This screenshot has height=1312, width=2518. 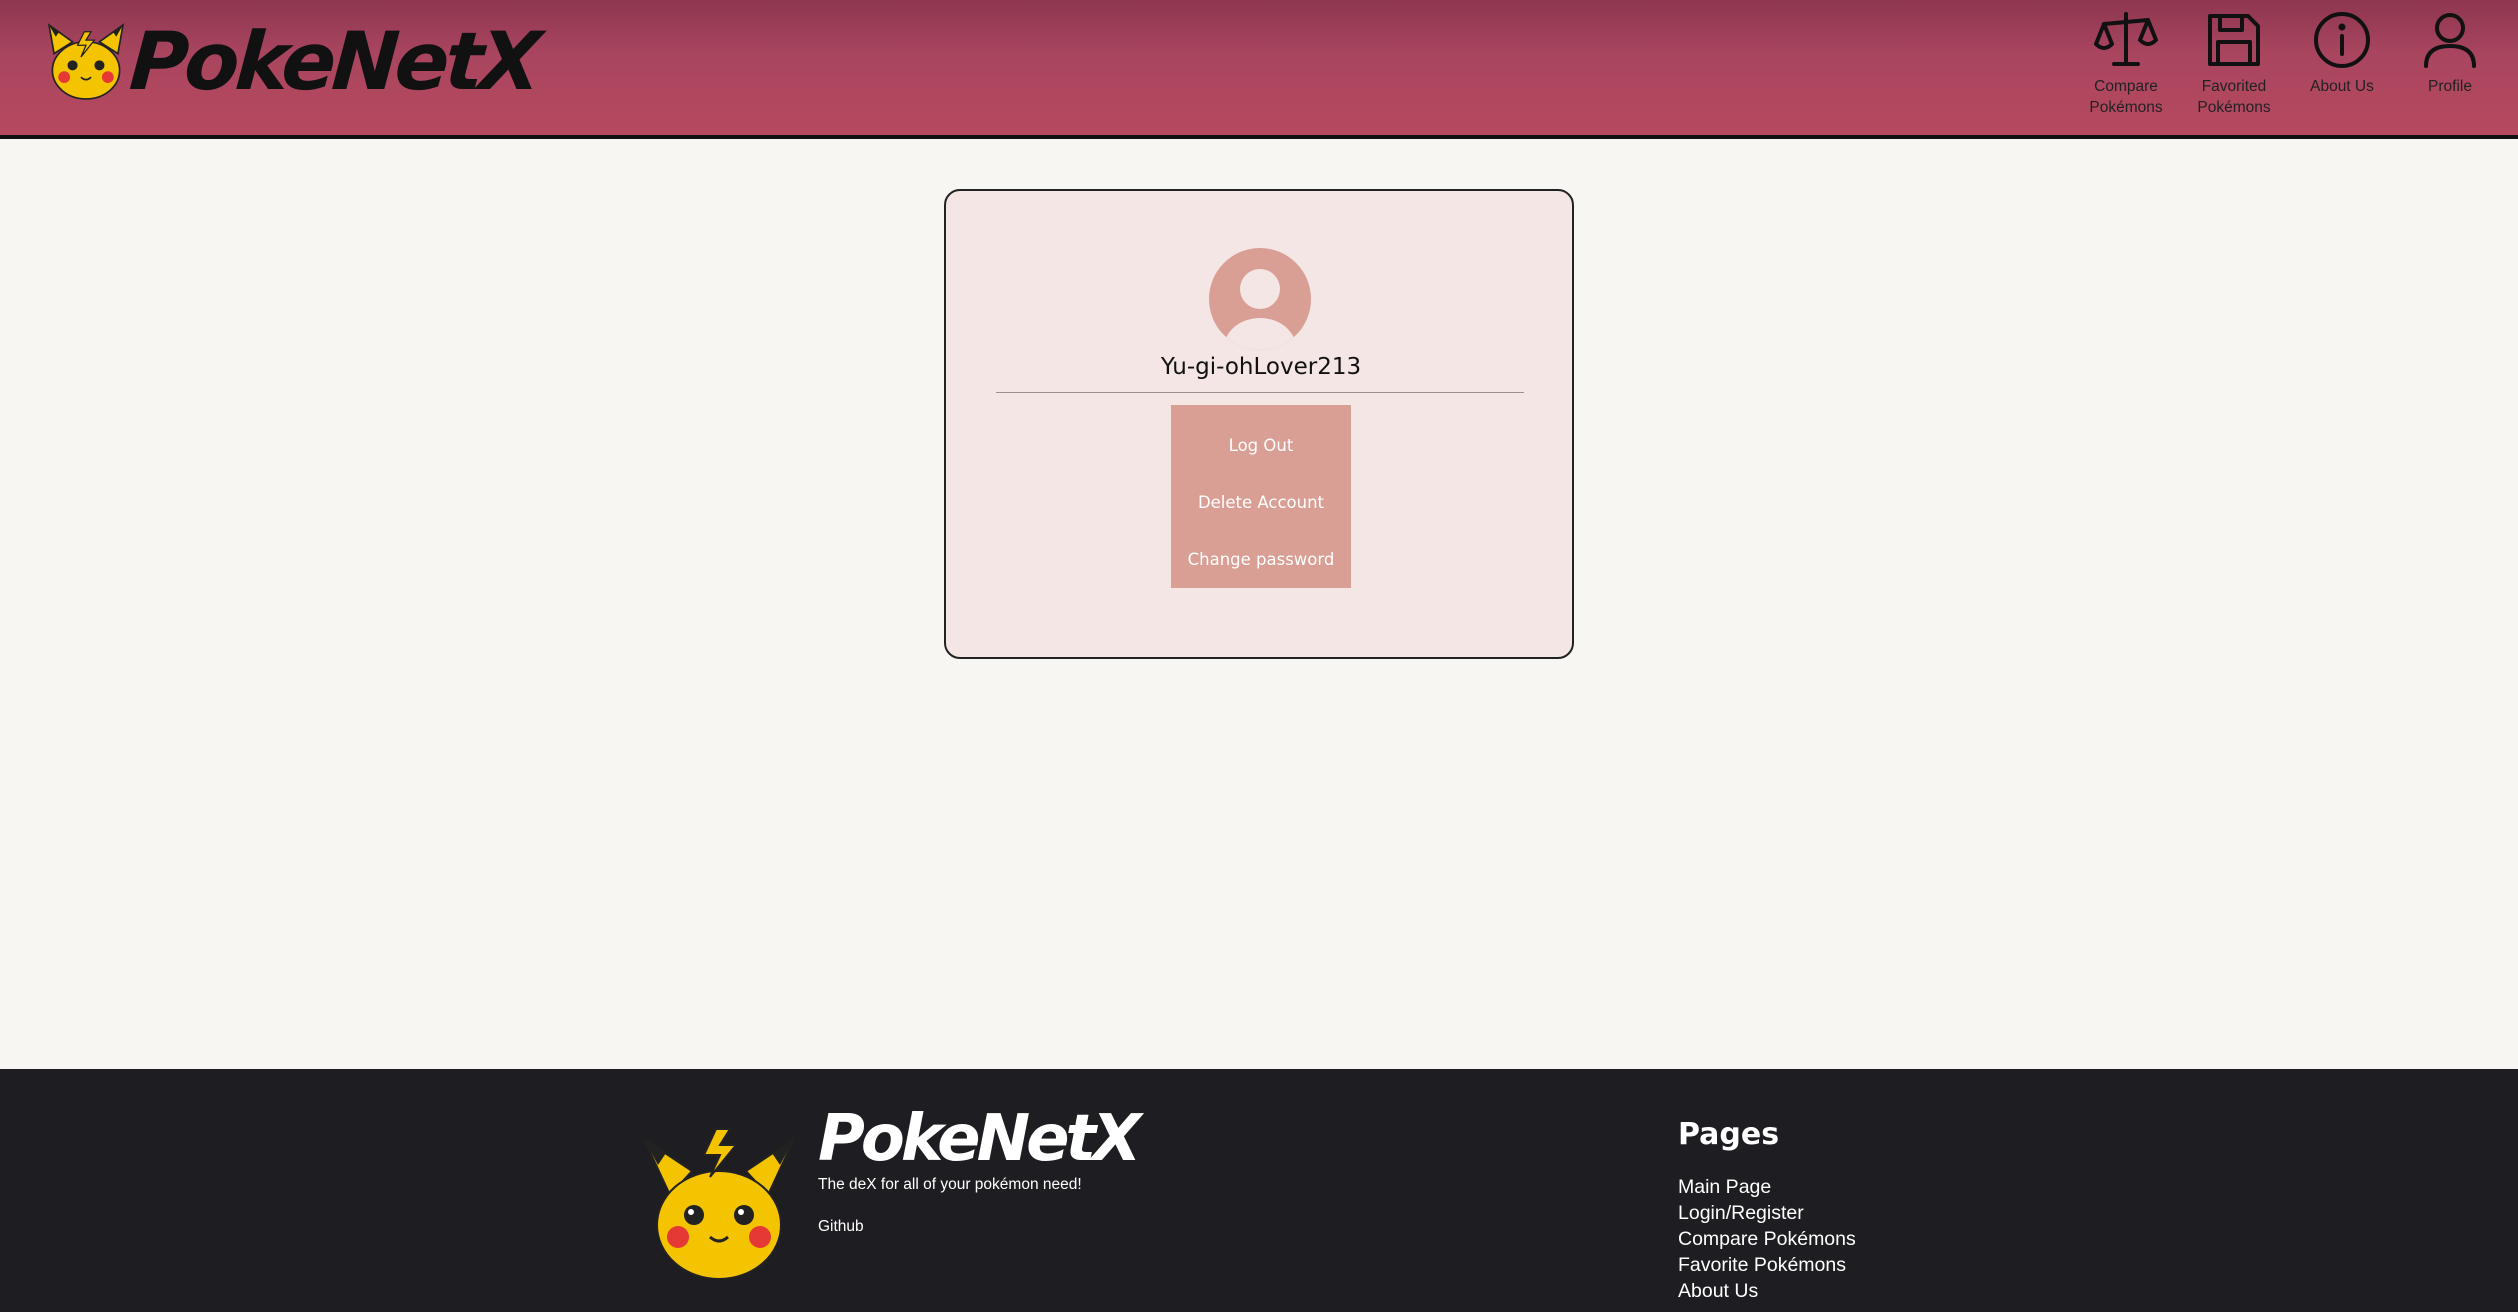 What do you see at coordinates (2234, 40) in the screenshot?
I see `save-icon` at bounding box center [2234, 40].